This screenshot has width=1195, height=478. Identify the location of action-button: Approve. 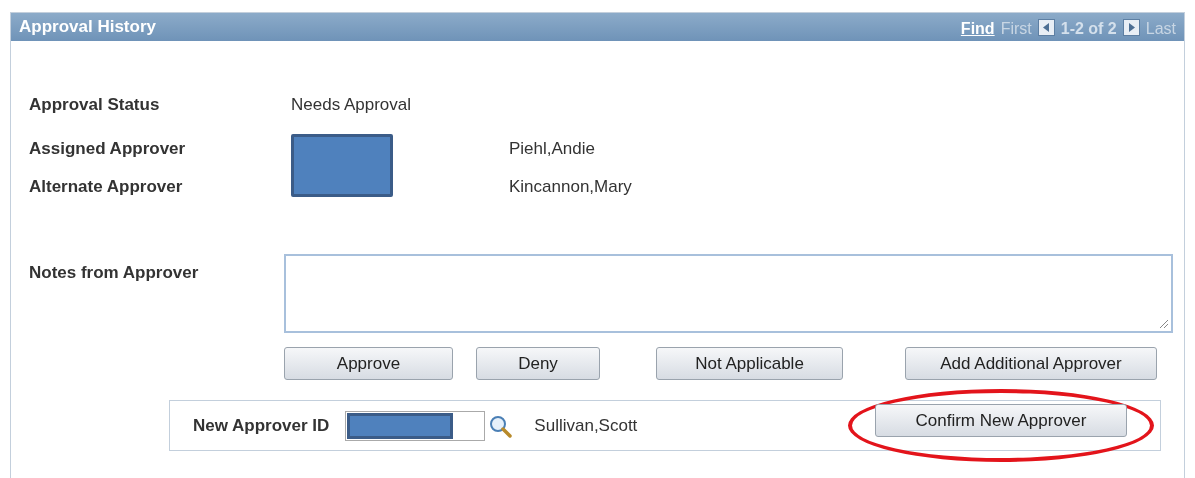
(368, 363).